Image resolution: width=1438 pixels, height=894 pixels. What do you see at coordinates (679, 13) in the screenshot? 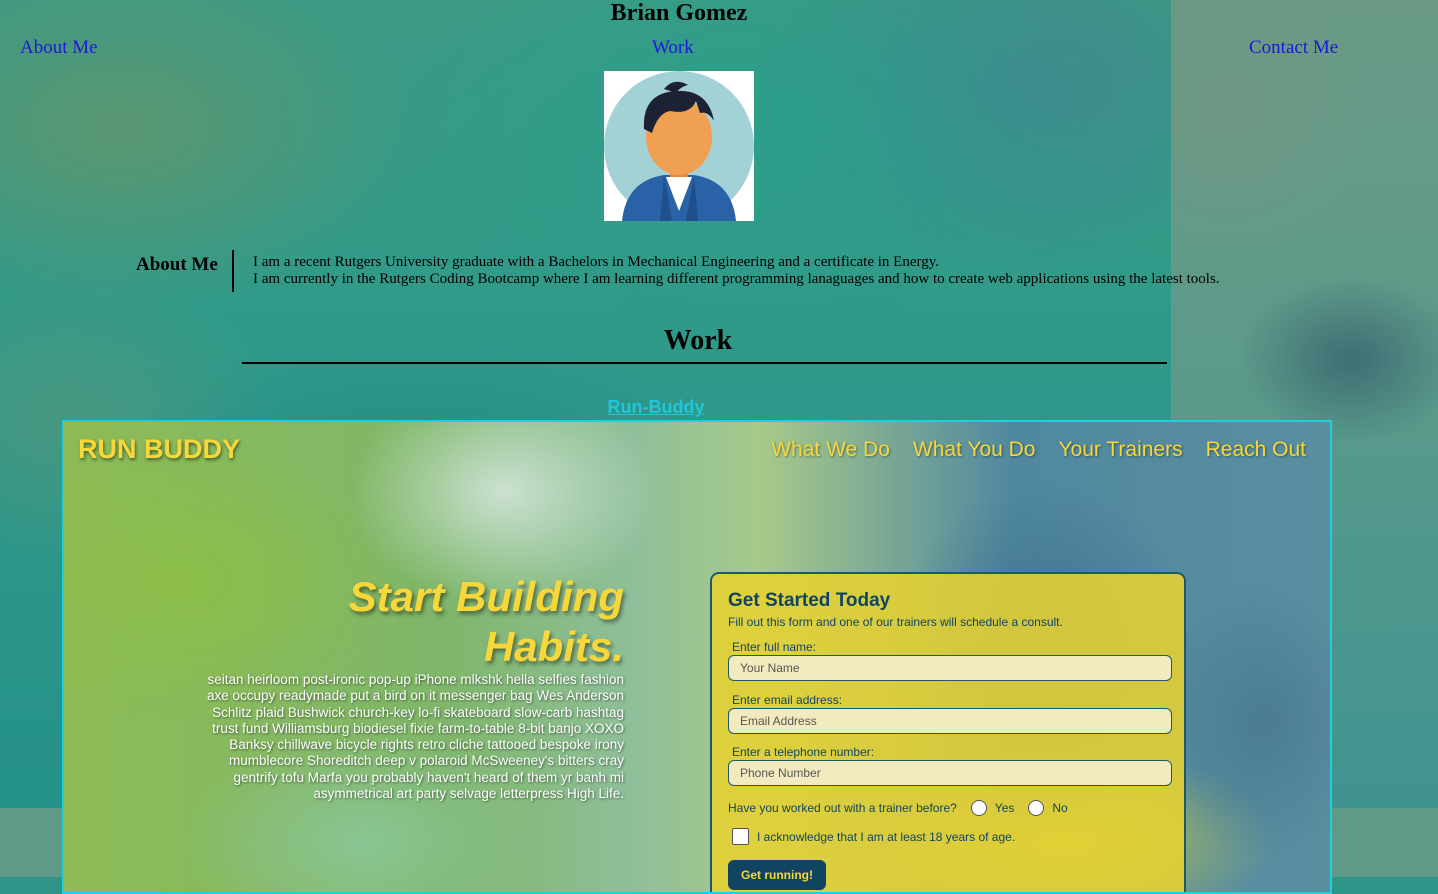
I see `site-title: Brian Gomez` at bounding box center [679, 13].